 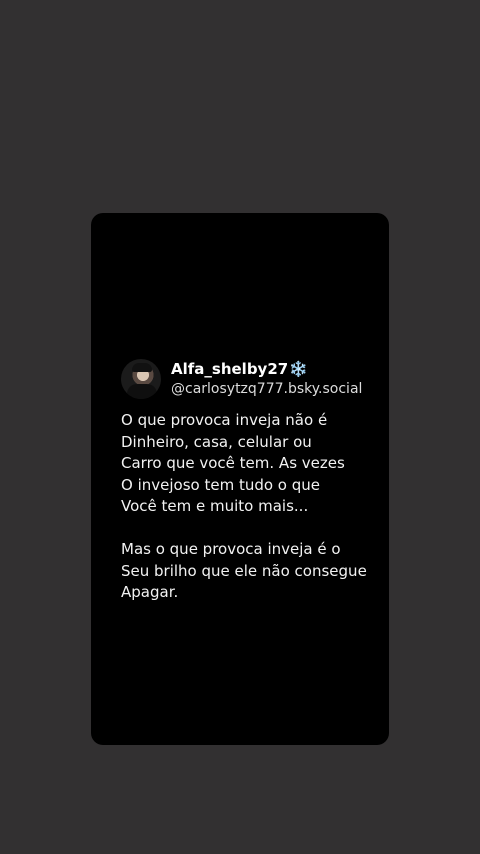 I want to click on avatar-body-shape, so click(x=142, y=391).